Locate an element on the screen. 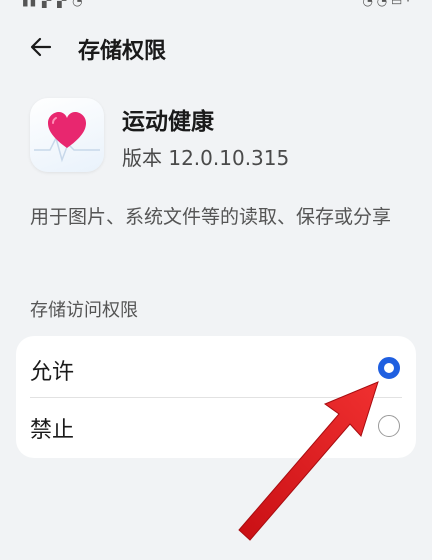 Image resolution: width=432 pixels, height=560 pixels. status-icons-right: ◔ ◔ ▭ · is located at coordinates (386, 4).